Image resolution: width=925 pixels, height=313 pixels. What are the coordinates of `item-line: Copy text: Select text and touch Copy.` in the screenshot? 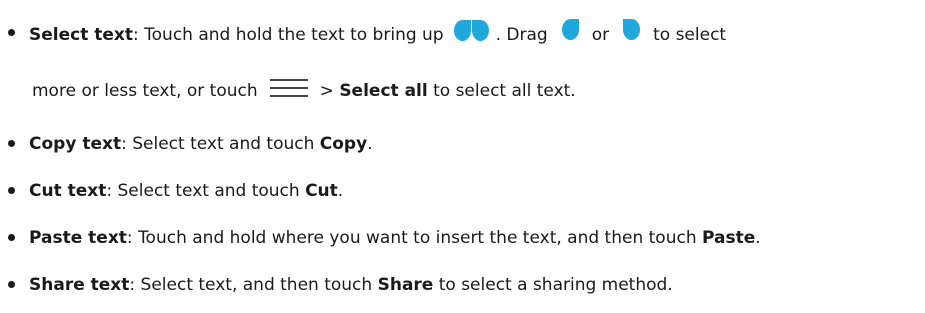 It's located at (201, 144).